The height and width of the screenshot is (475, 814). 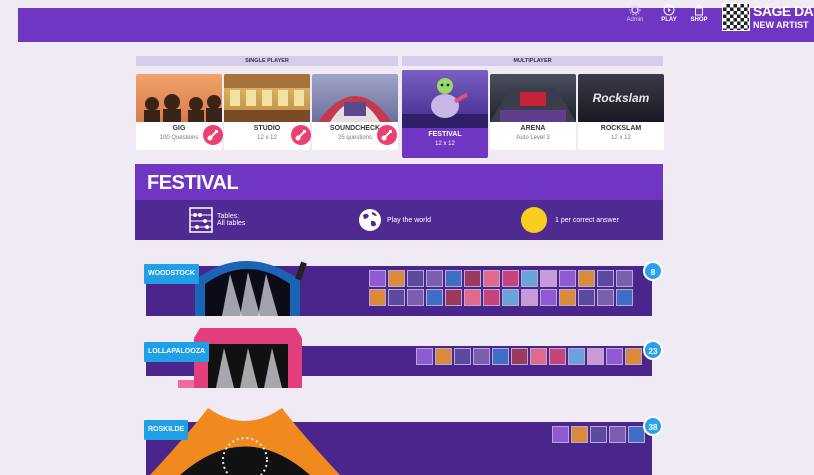 I want to click on mode-card-rockslam: Rockslam ROCKSLAM 12 x 12, so click(x=621, y=112).